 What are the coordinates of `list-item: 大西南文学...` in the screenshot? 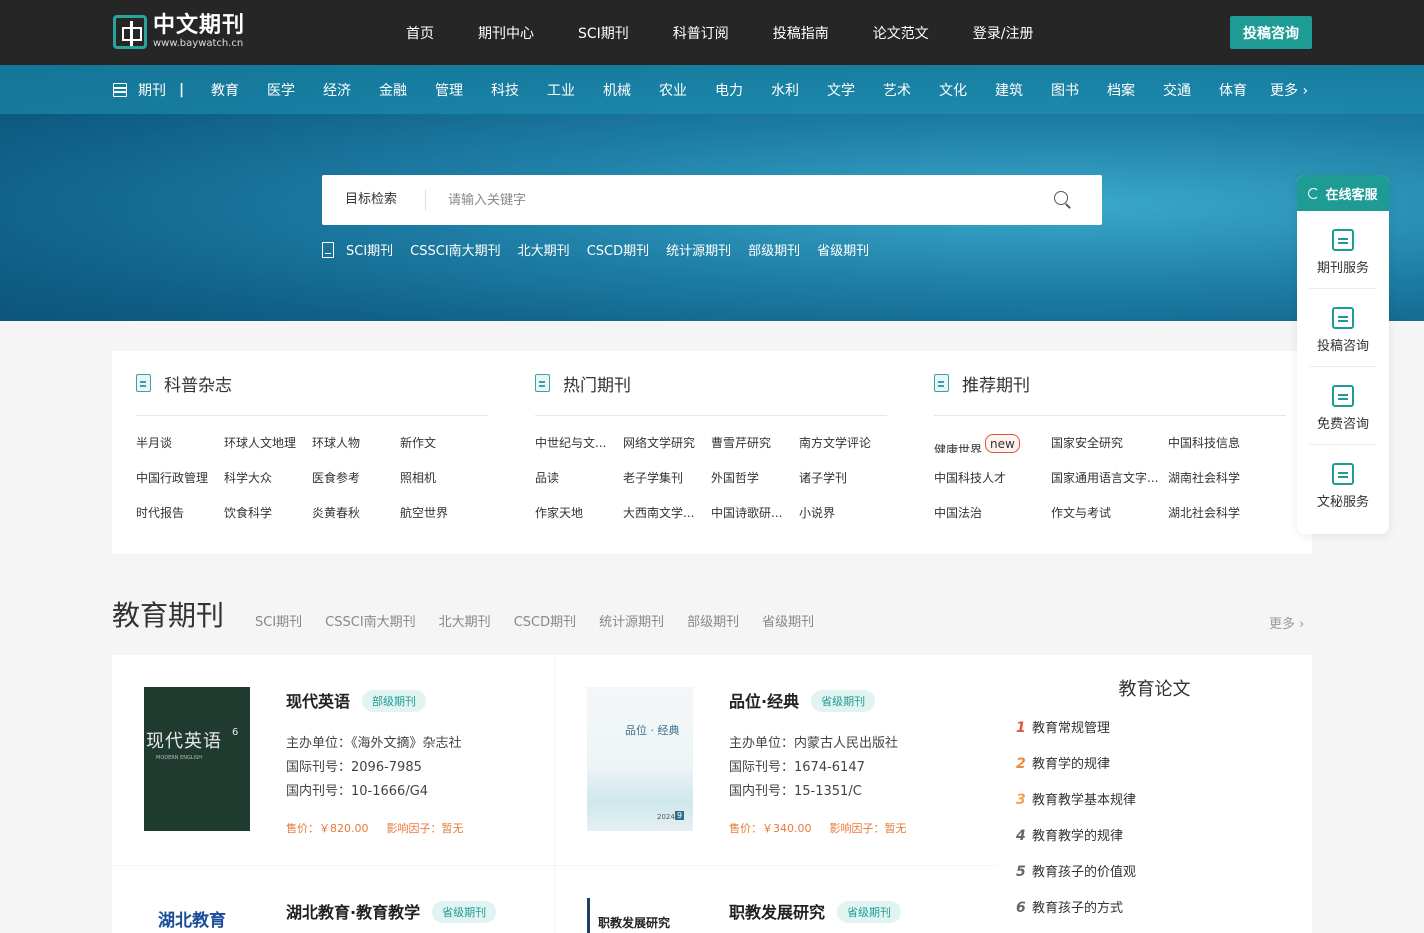 It's located at (667, 513).